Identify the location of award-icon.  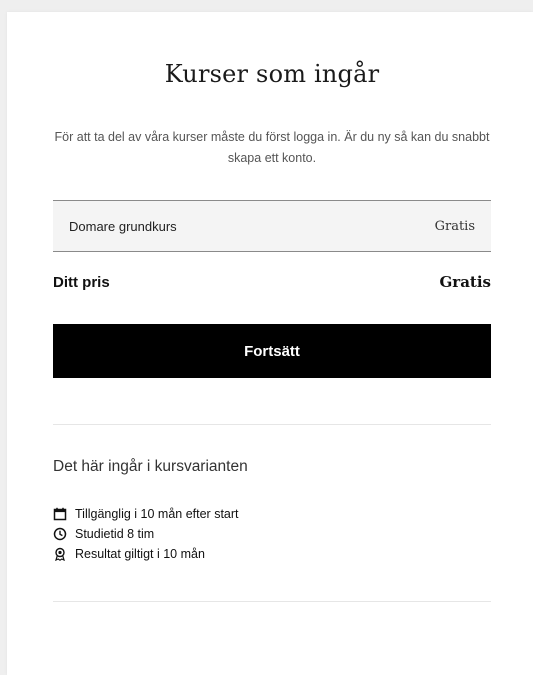
(60, 554).